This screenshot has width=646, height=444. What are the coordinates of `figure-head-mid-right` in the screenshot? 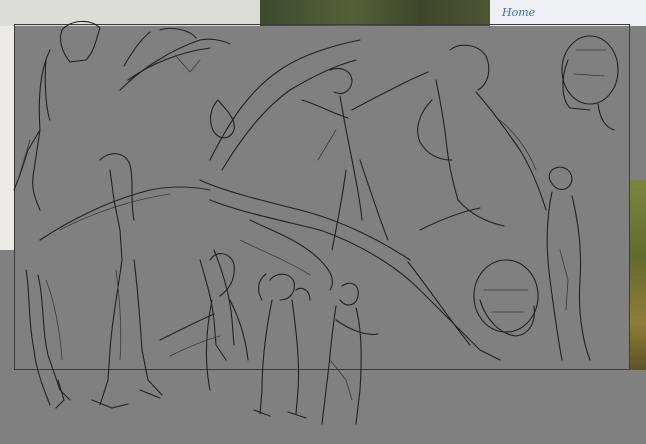 It's located at (506, 298).